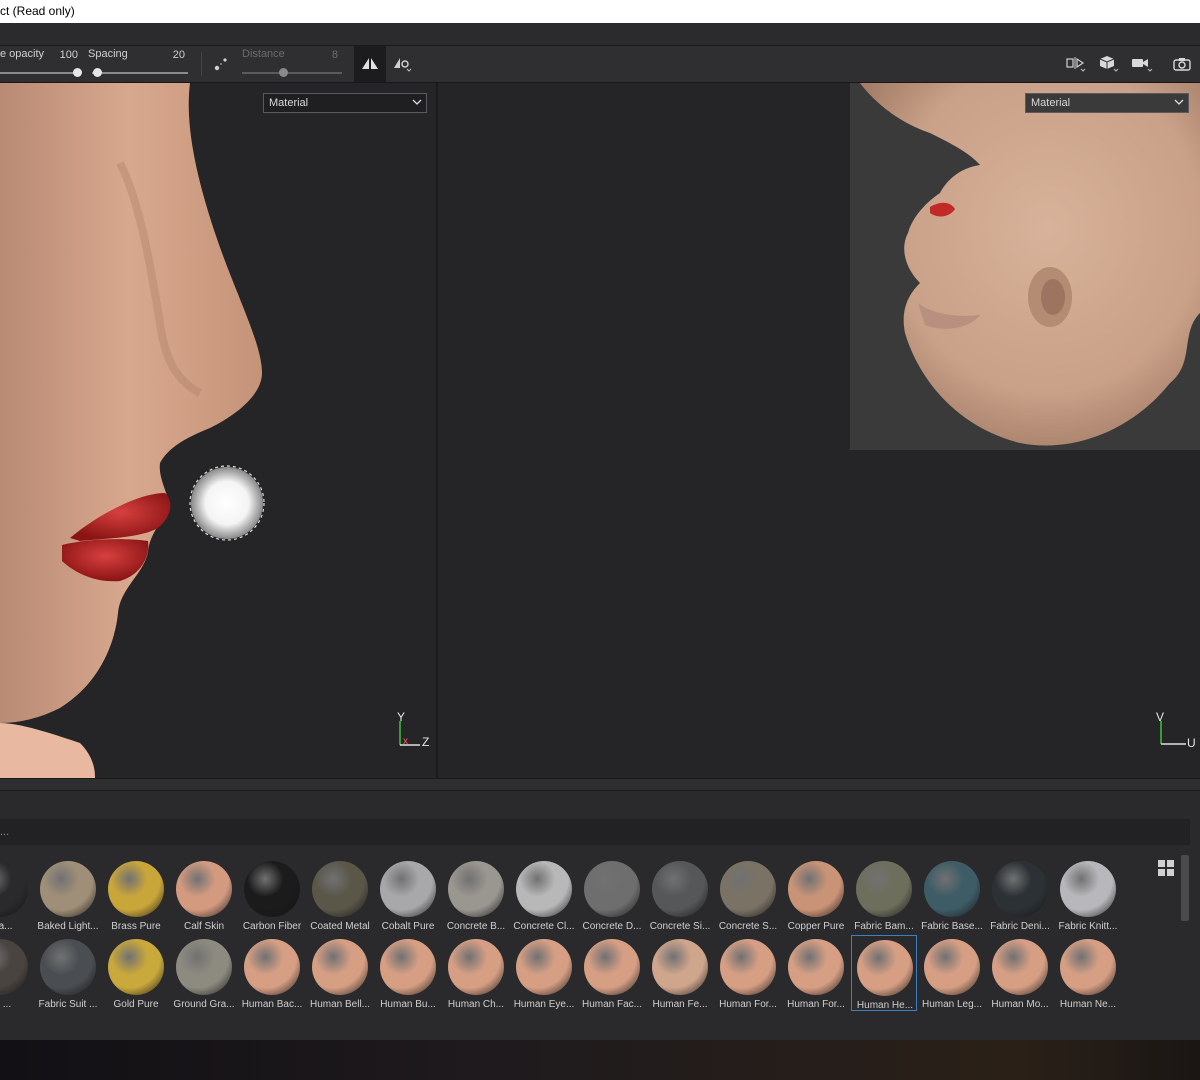 This screenshot has height=1080, width=1200. Describe the element at coordinates (283, 72) in the screenshot. I see `distance-slider-thumb` at that location.